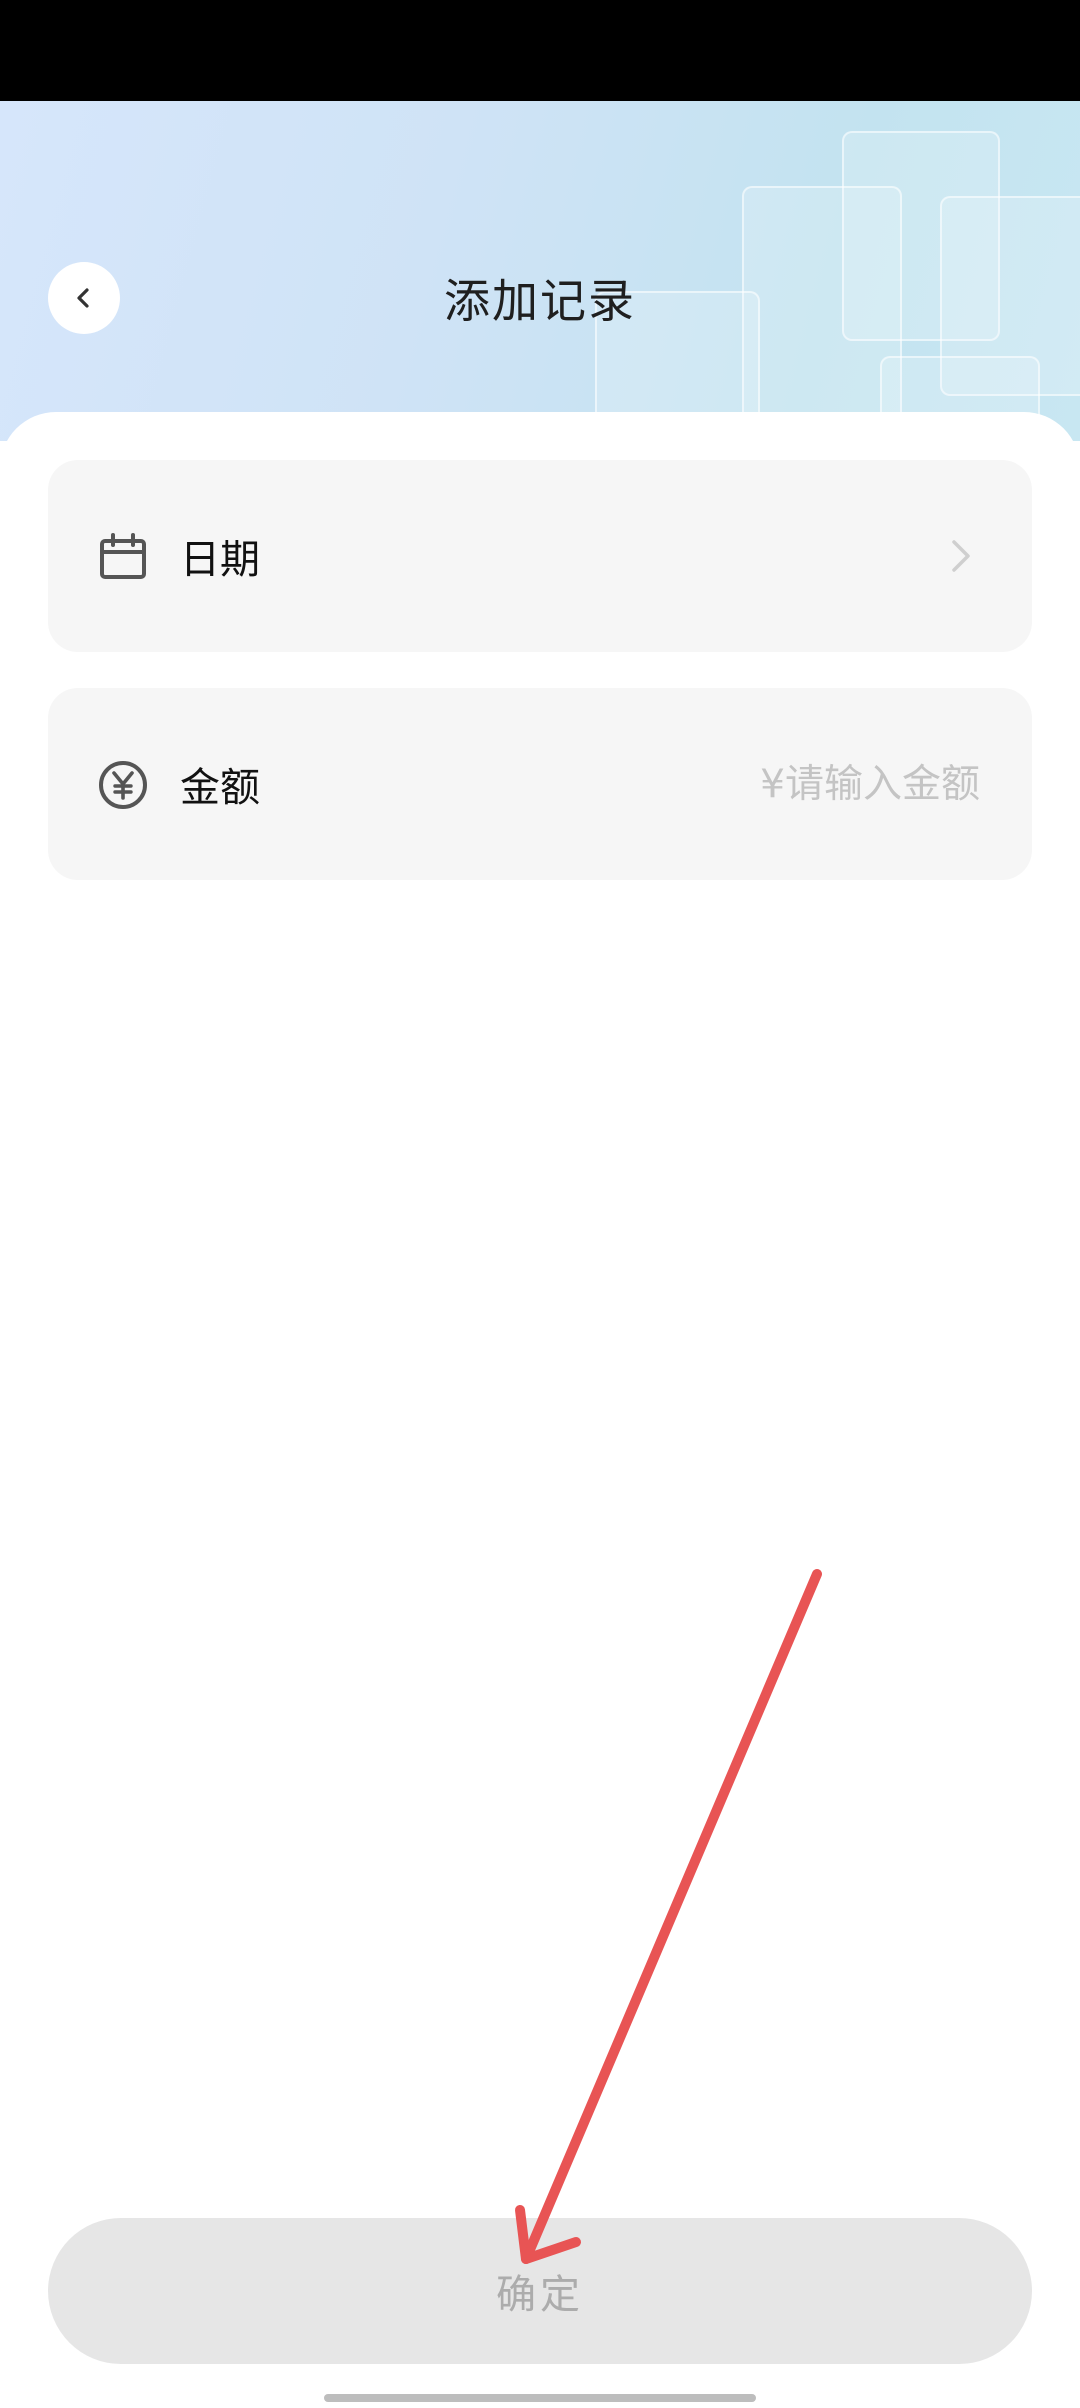 This screenshot has width=1080, height=2408. Describe the element at coordinates (540, 2291) in the screenshot. I see `confirm-button: 确定` at that location.